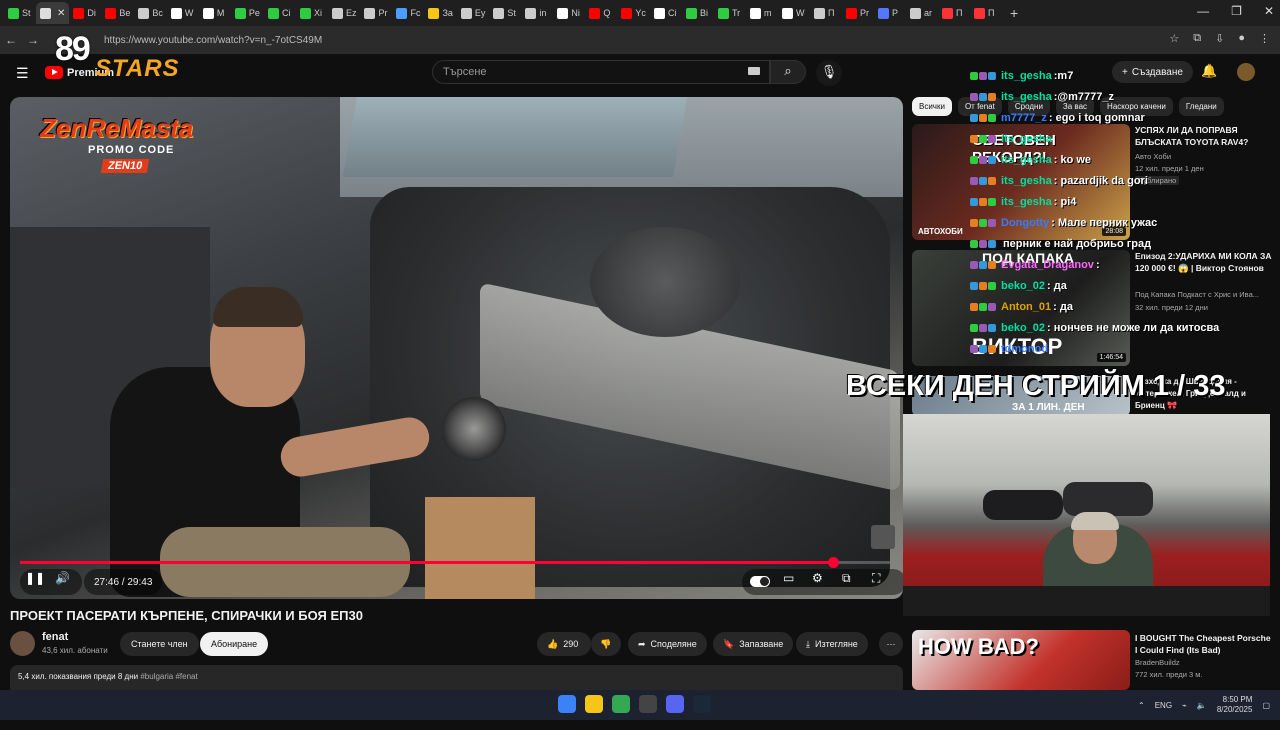 This screenshot has width=1280, height=730. I want to click on profile-icon: ●, so click(1241, 38).